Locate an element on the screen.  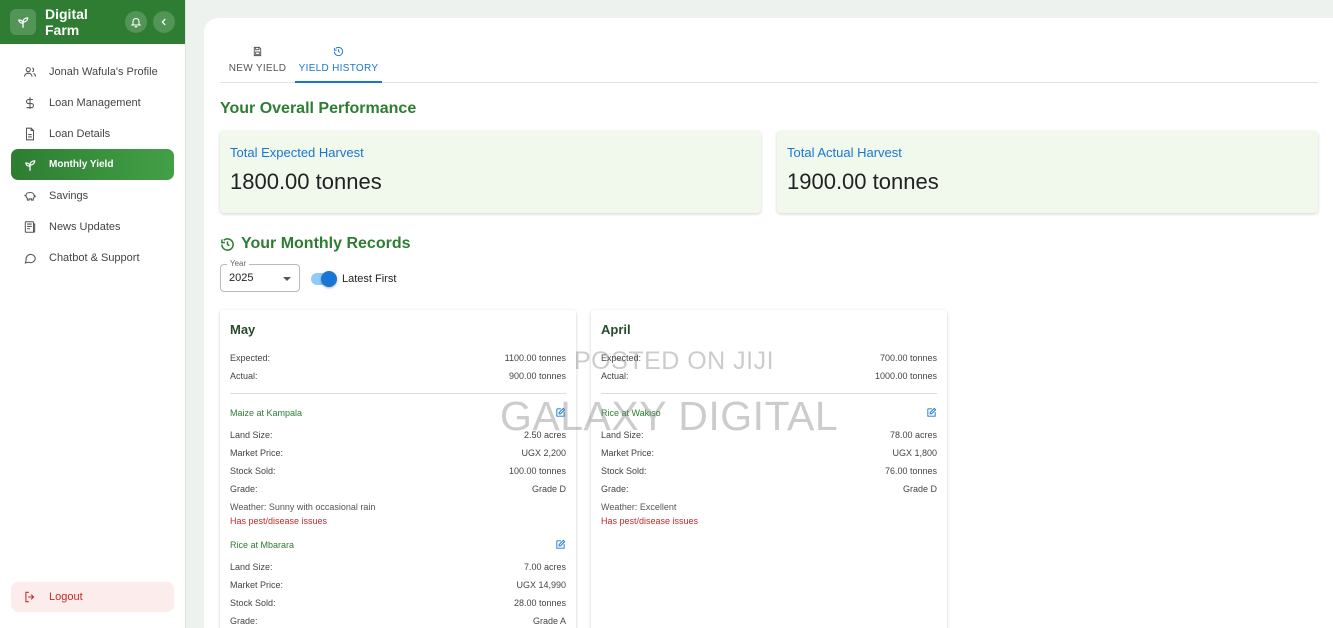
expected-harvest-label: Total Expected Harvest is located at coordinates (297, 152).